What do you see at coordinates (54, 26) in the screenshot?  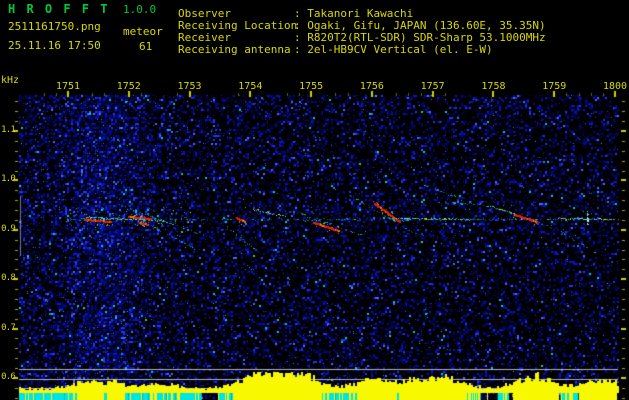 I see `output-file-name: 2511161750.png` at bounding box center [54, 26].